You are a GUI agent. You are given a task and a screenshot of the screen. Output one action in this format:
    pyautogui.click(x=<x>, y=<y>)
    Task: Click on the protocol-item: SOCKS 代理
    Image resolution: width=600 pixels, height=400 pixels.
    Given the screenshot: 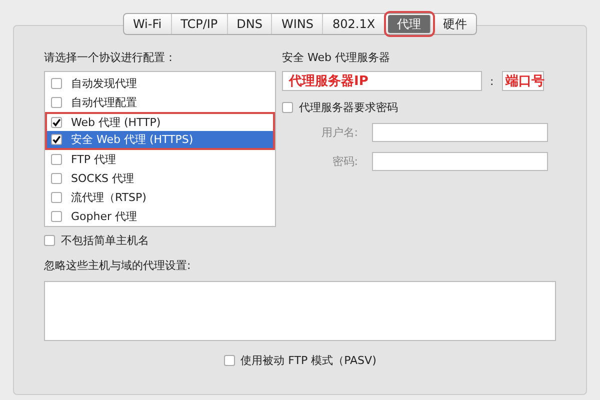 What is the action you would take?
    pyautogui.click(x=160, y=178)
    